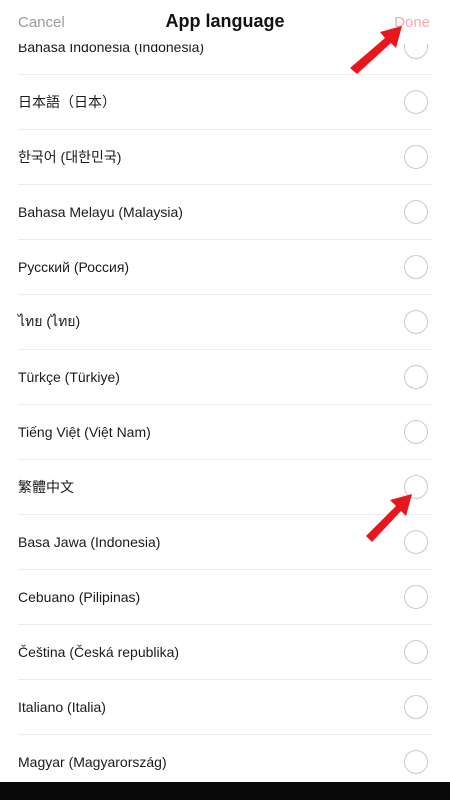 Image resolution: width=450 pixels, height=800 pixels. Describe the element at coordinates (99, 652) in the screenshot. I see `language-label: Čeština (Česká republika)` at that location.